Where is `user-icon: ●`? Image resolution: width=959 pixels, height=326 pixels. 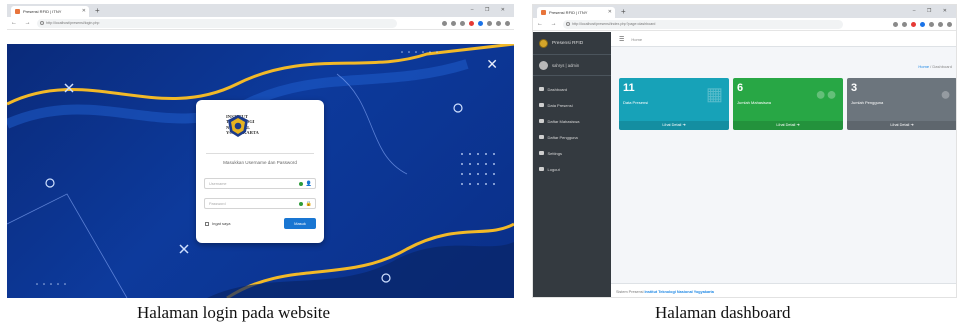
user-icon: ● is located at coordinates (945, 94).